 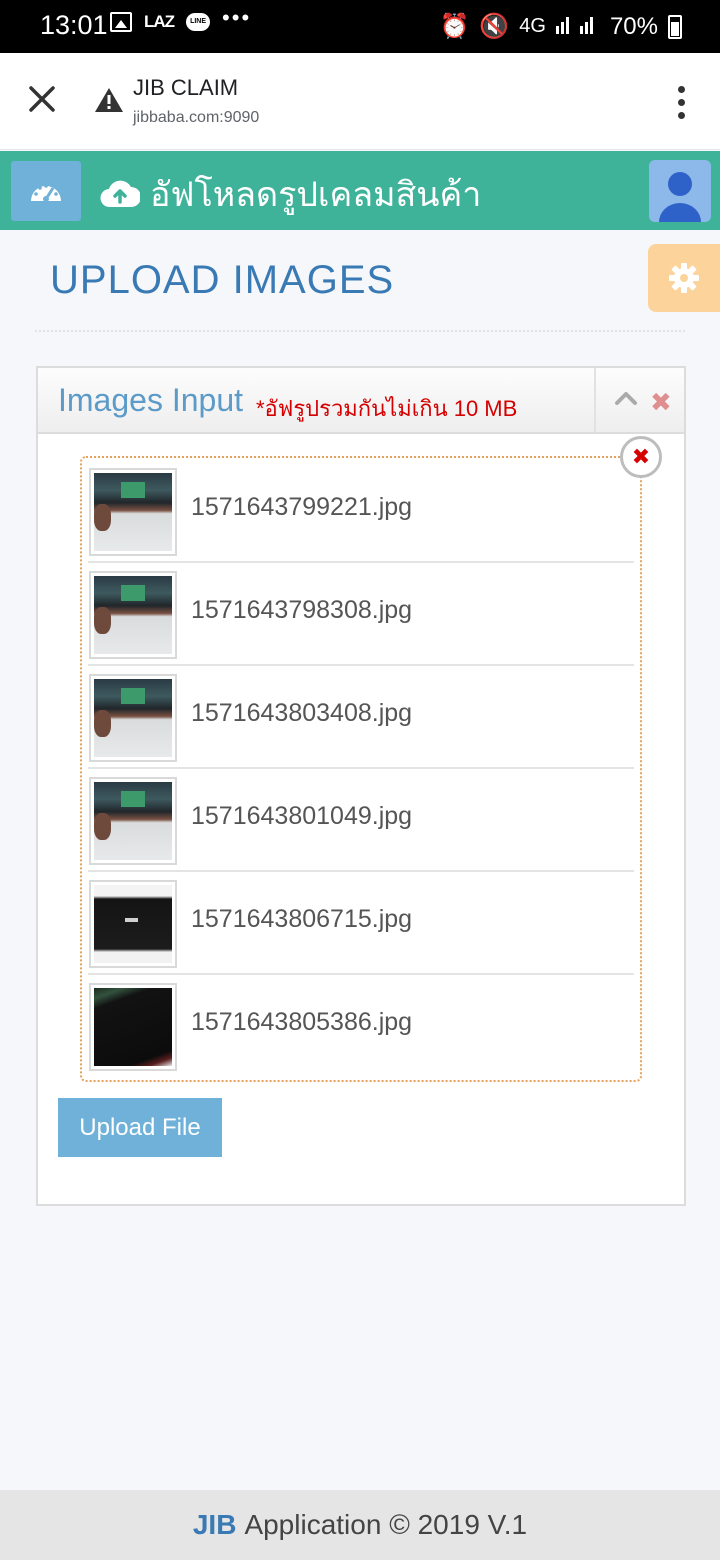 I want to click on avatar, so click(x=680, y=191).